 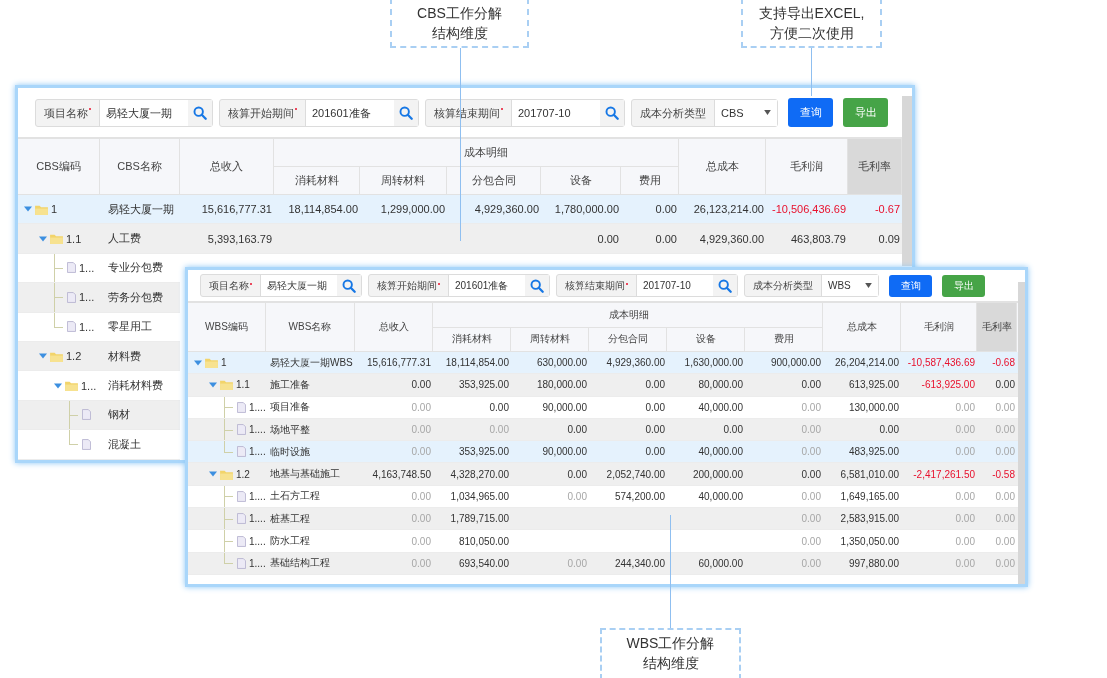 What do you see at coordinates (728, 210) in the screenshot?
I see `table-cell-text: 26,123,214.00` at bounding box center [728, 210].